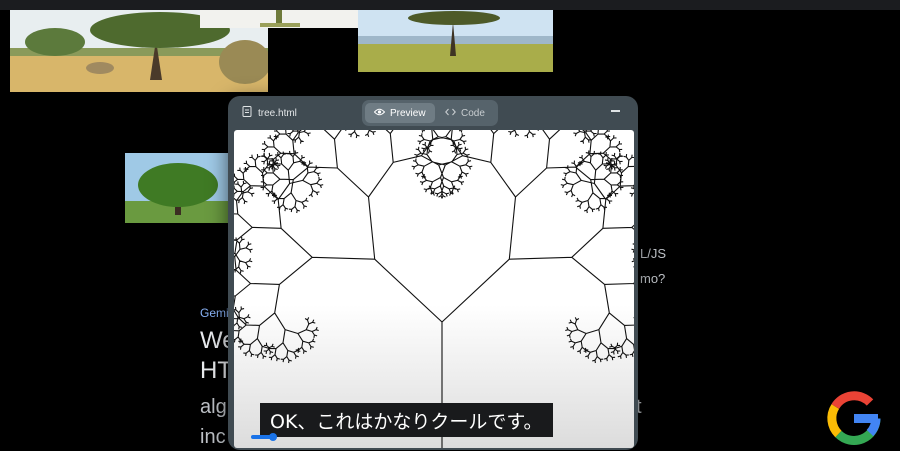 The width and height of the screenshot is (900, 451). I want to click on oak-tree-photo, so click(180, 188).